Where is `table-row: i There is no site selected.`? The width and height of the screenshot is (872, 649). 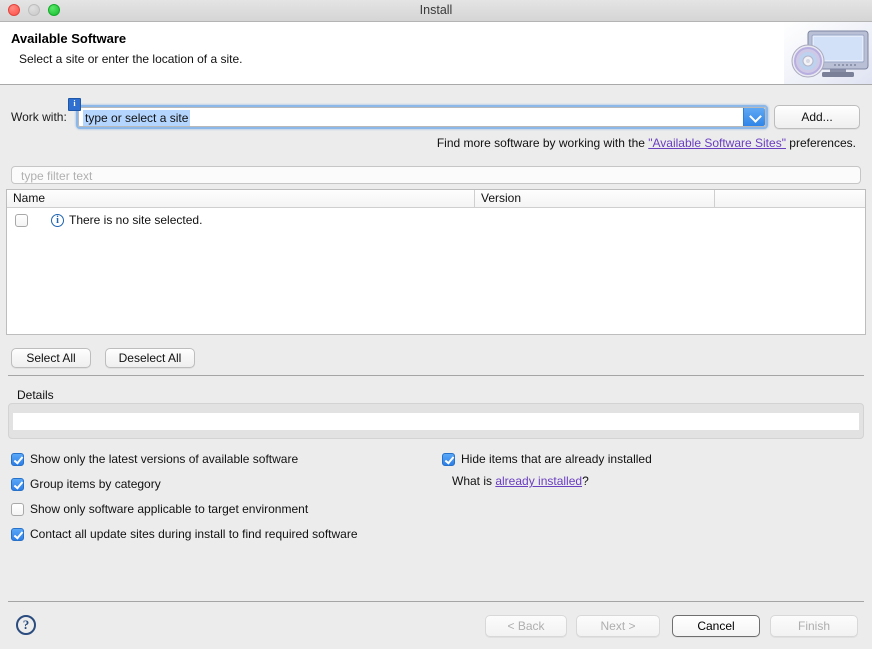 table-row: i There is no site selected. is located at coordinates (436, 219).